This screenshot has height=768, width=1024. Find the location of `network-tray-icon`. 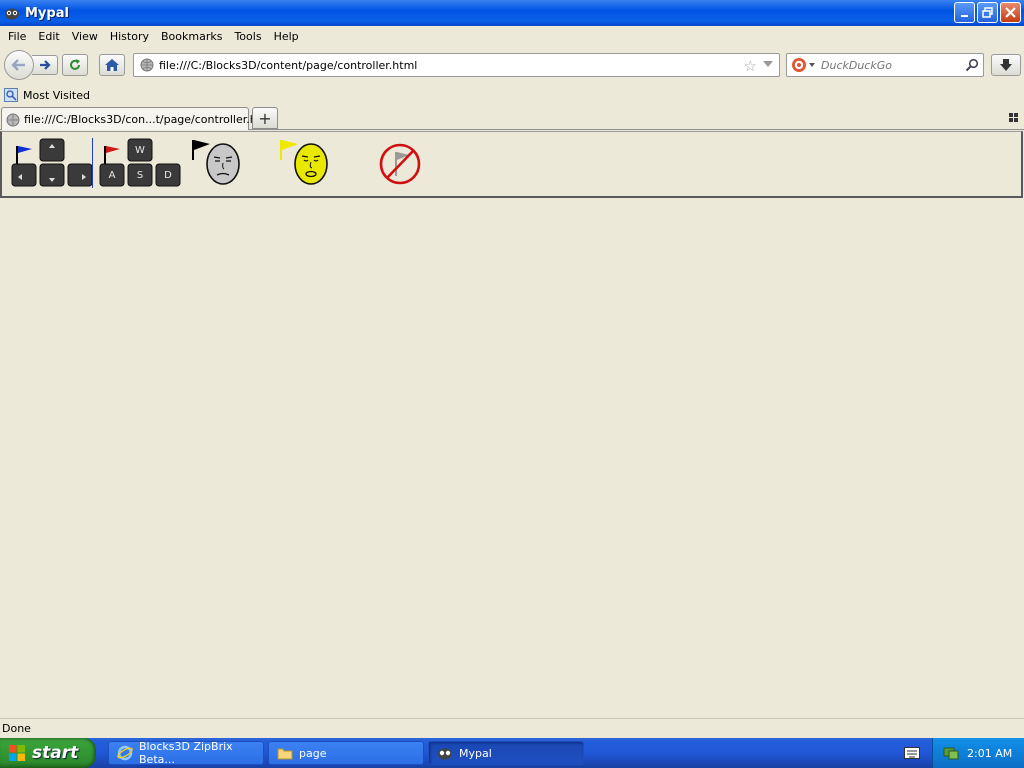

network-tray-icon is located at coordinates (951, 753).